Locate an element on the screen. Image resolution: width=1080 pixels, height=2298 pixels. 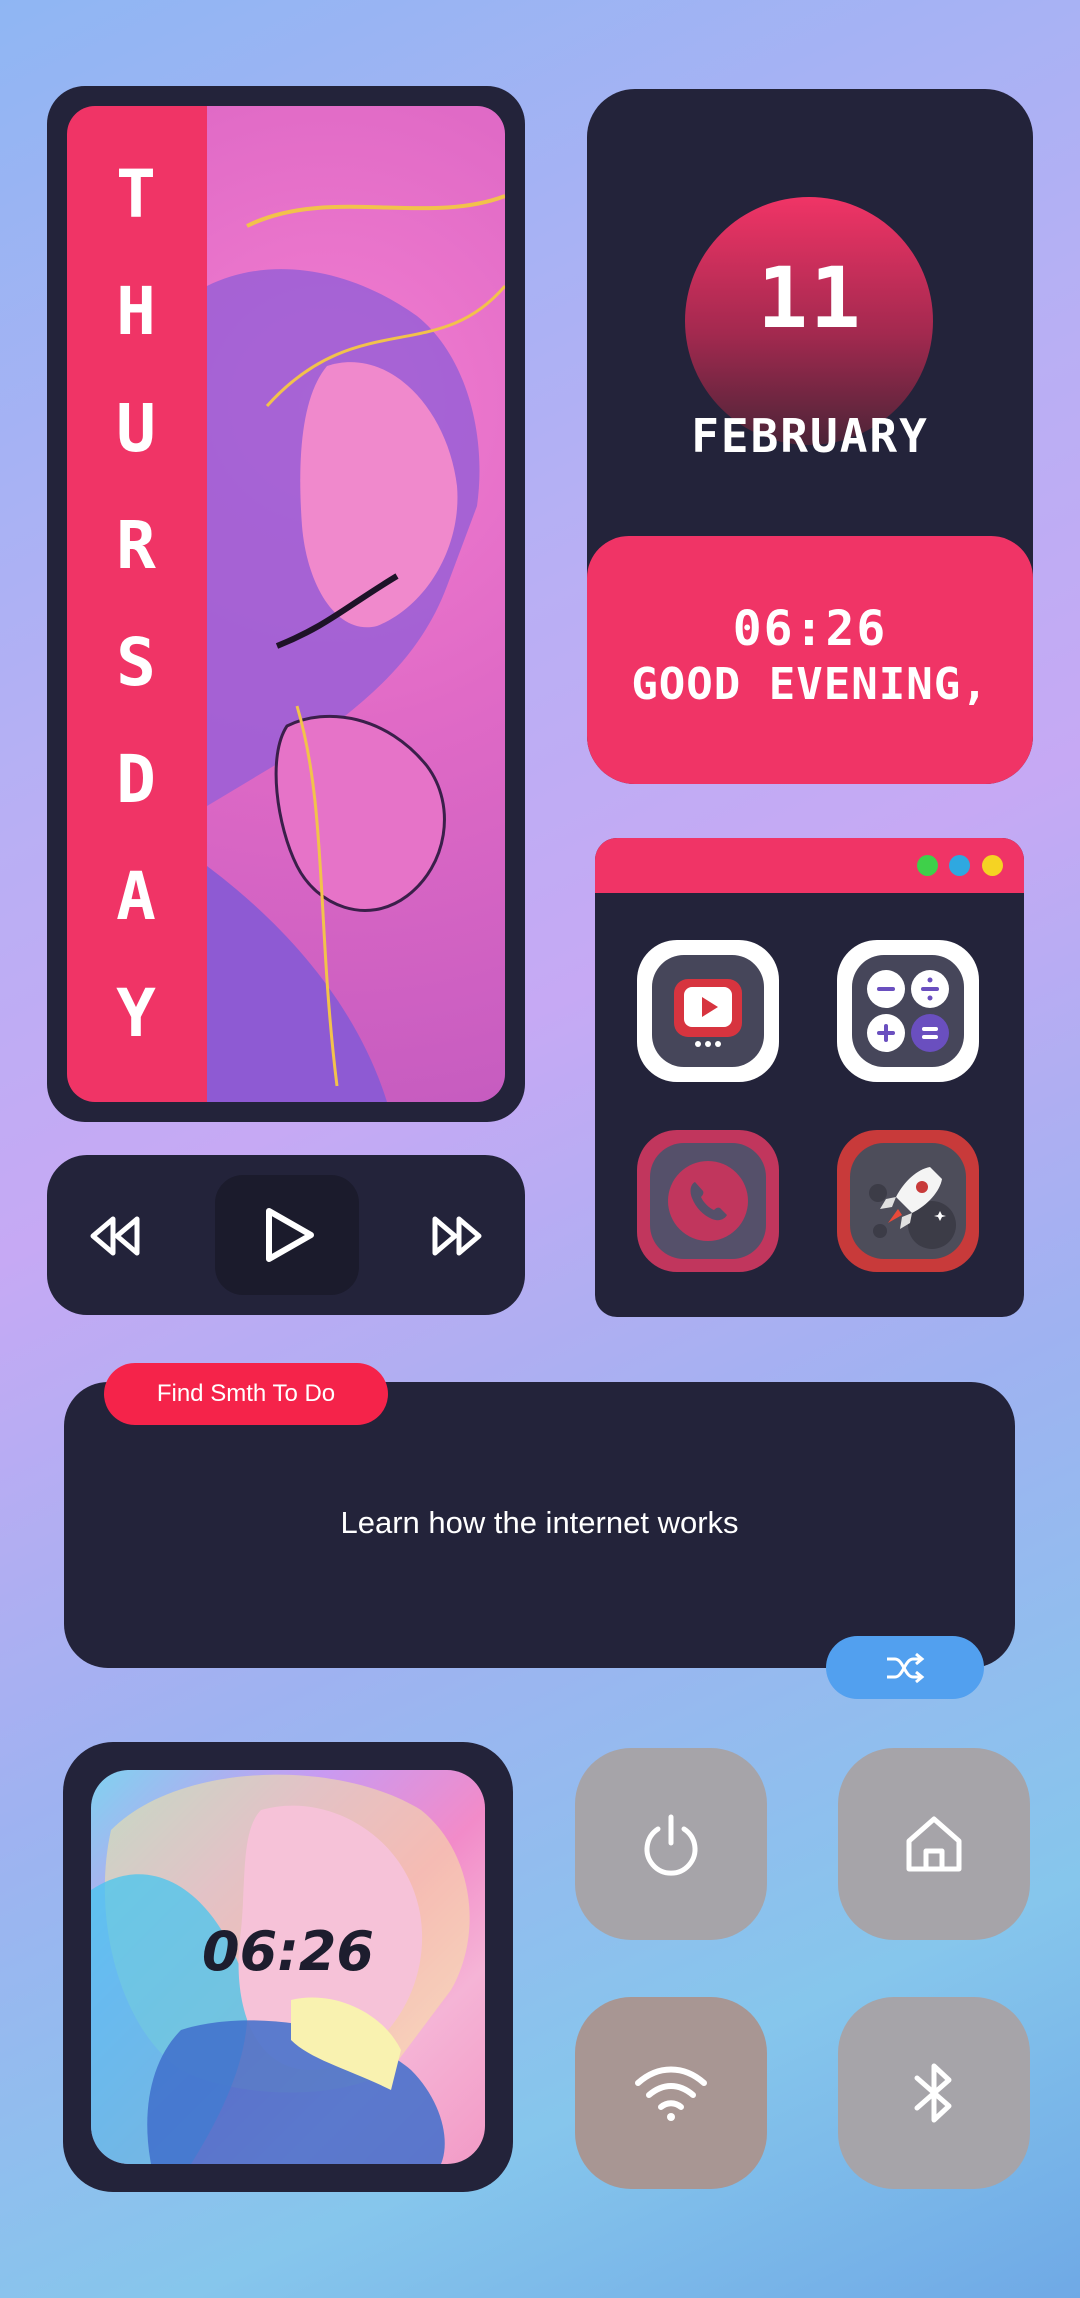
clock-illustration: 06:26 is located at coordinates (288, 1967).